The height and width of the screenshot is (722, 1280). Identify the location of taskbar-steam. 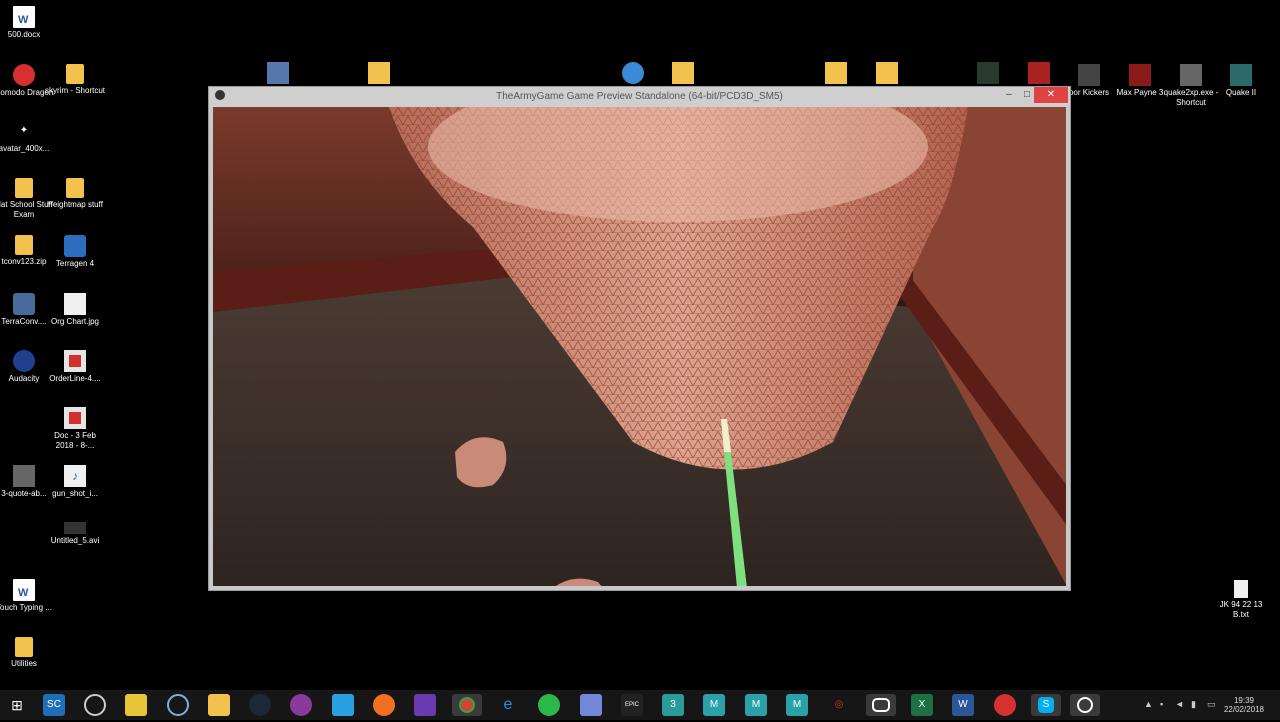
(260, 705).